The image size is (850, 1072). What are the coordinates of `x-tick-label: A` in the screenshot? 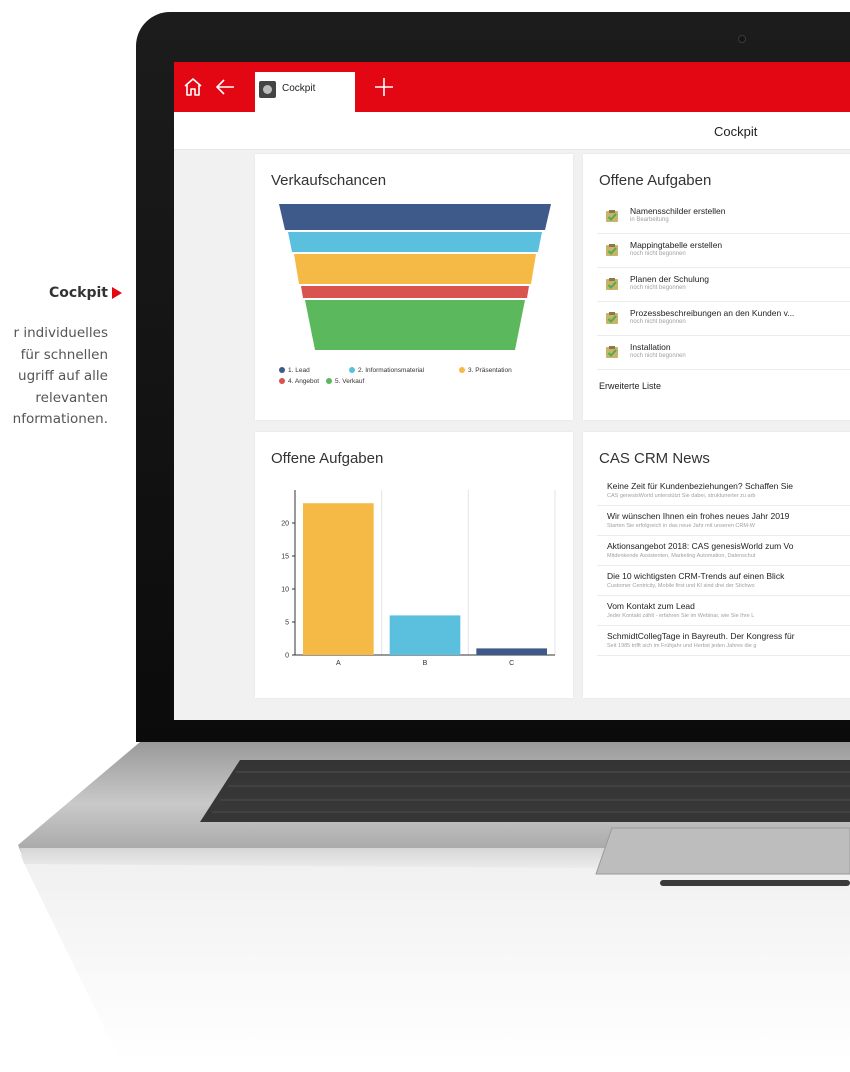 It's located at (338, 663).